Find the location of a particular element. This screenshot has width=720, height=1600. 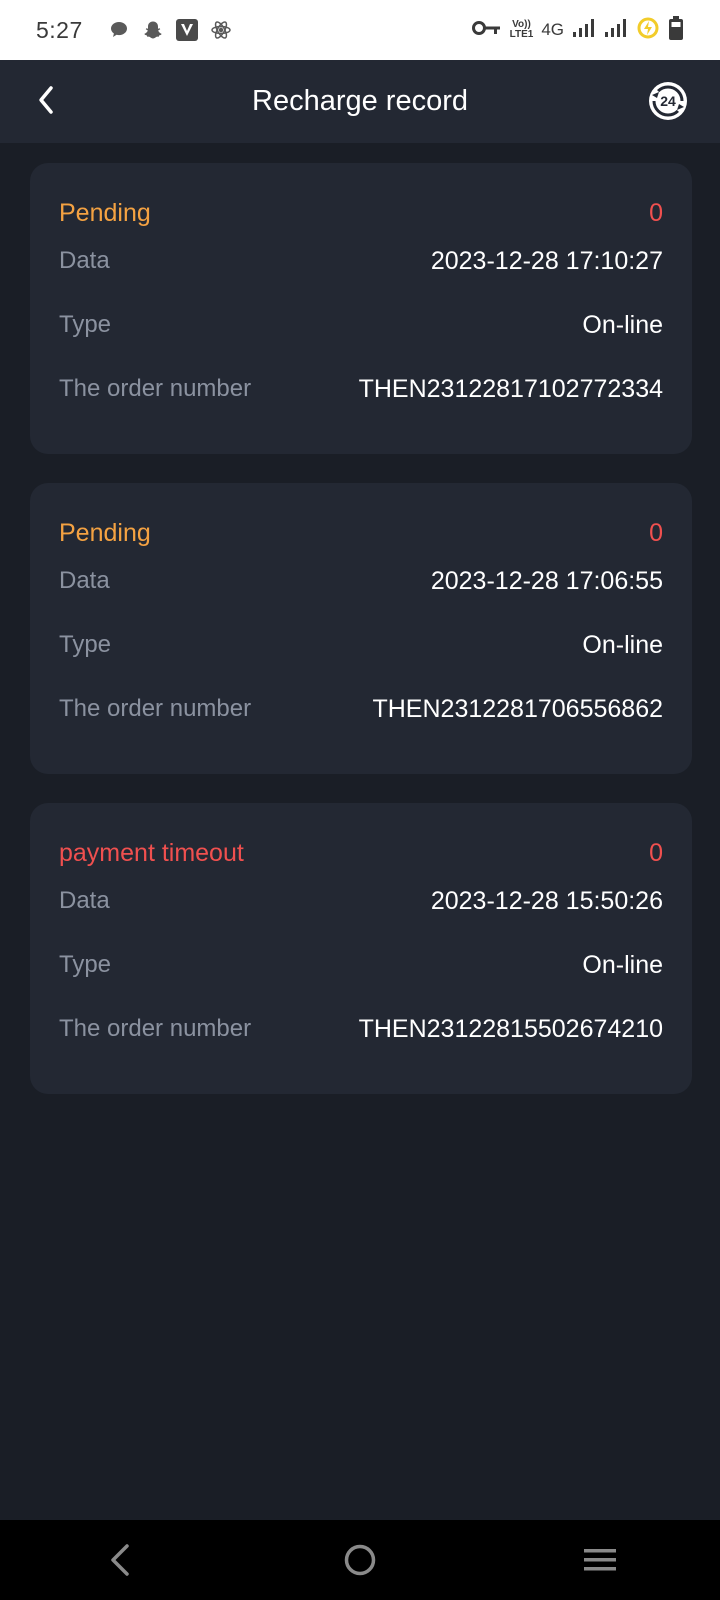

home-circle-icon is located at coordinates (360, 1560).